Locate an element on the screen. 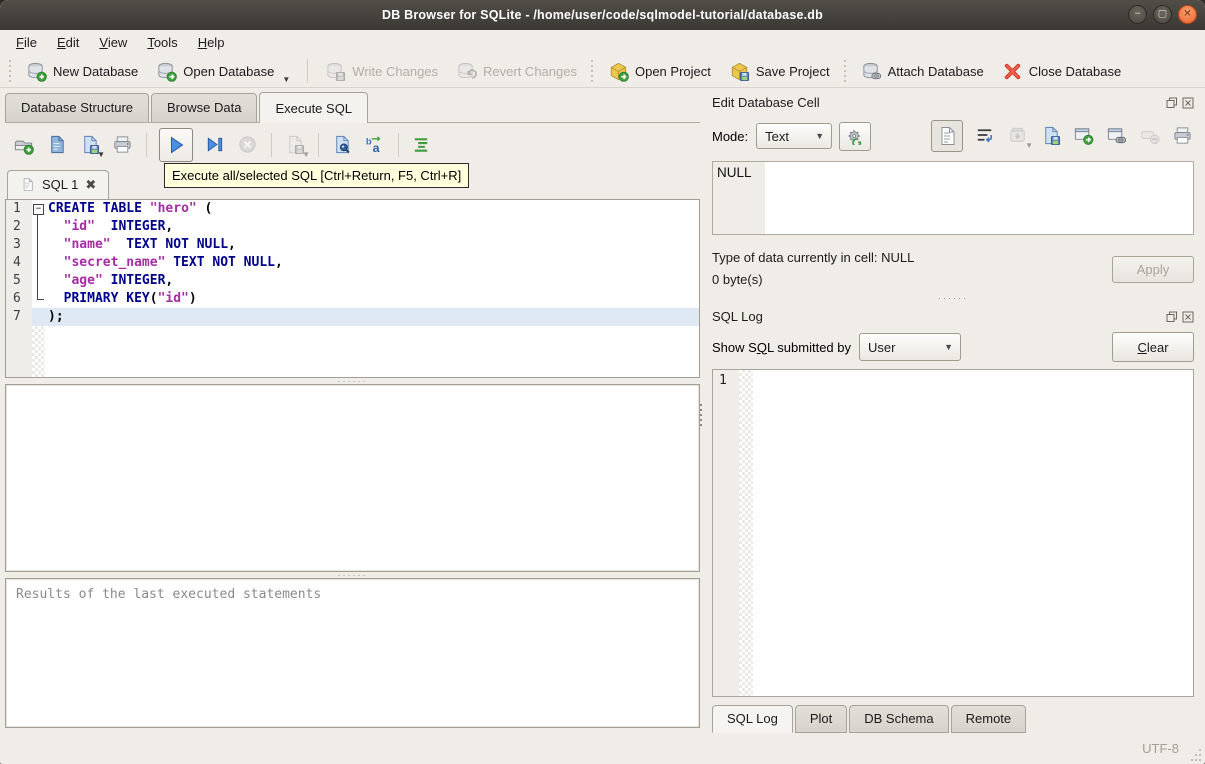  find-button is located at coordinates (342, 145).